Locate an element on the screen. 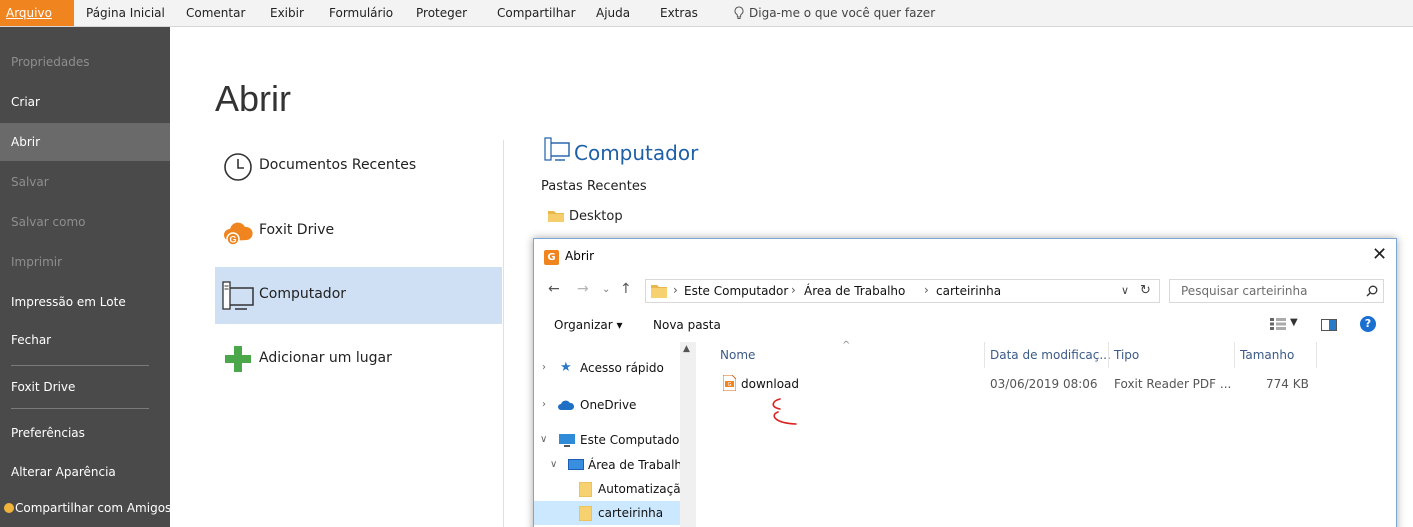 The height and width of the screenshot is (527, 1413). tree-item-label: Acesso rápido is located at coordinates (622, 368).